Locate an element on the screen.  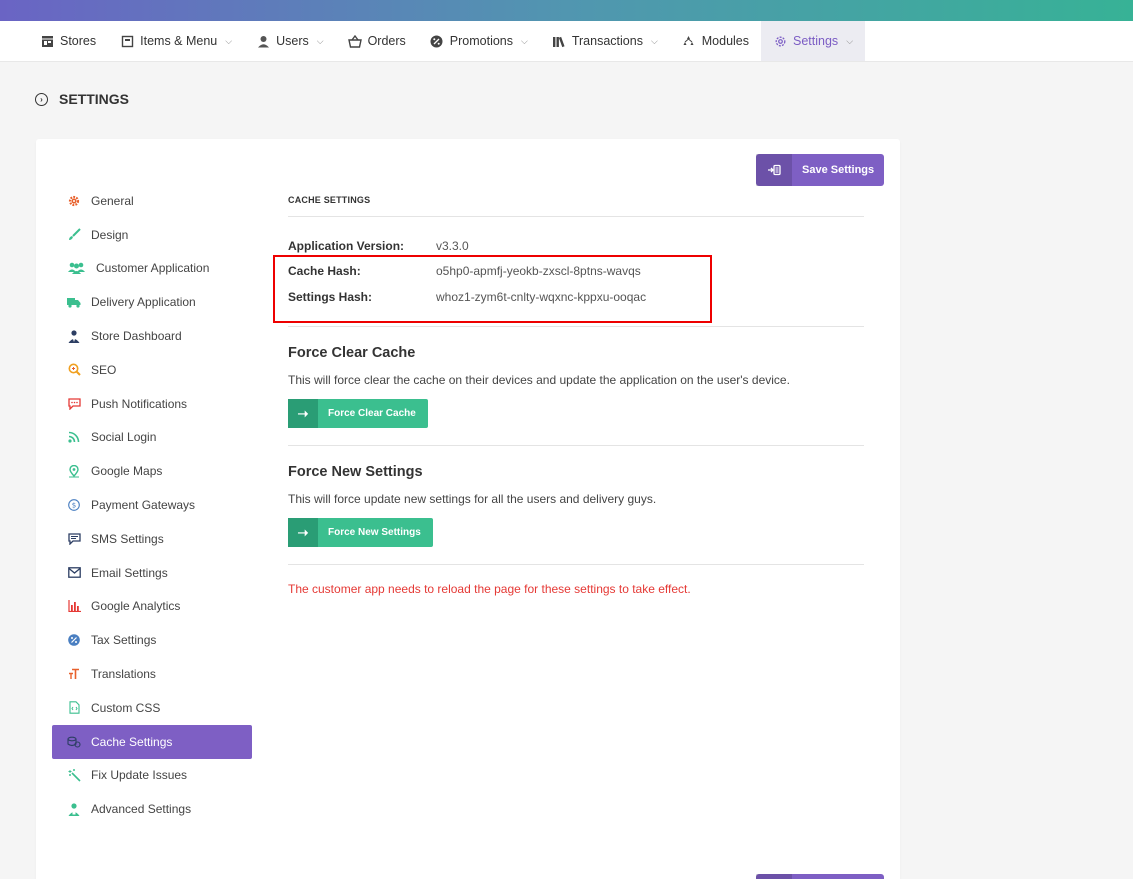
mail-icon is located at coordinates (74, 573).